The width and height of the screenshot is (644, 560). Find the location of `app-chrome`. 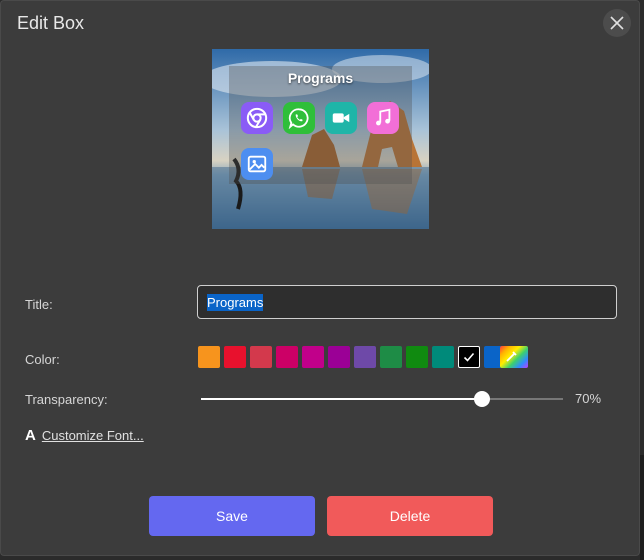

app-chrome is located at coordinates (257, 118).